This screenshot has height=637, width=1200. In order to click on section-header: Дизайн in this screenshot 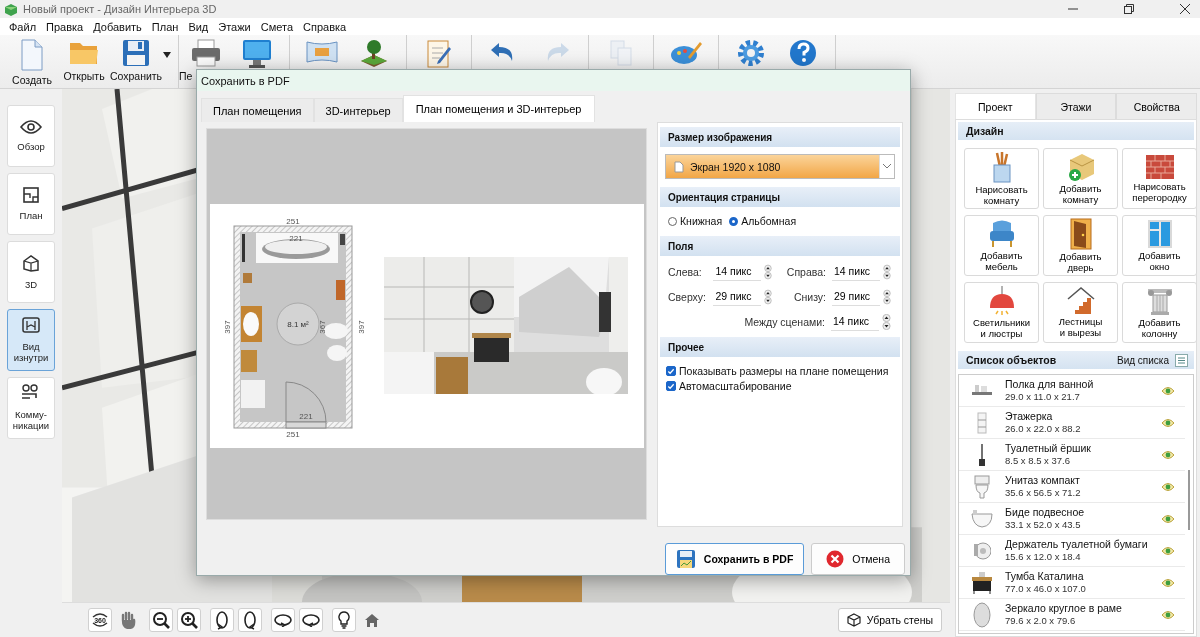, I will do `click(1076, 131)`.